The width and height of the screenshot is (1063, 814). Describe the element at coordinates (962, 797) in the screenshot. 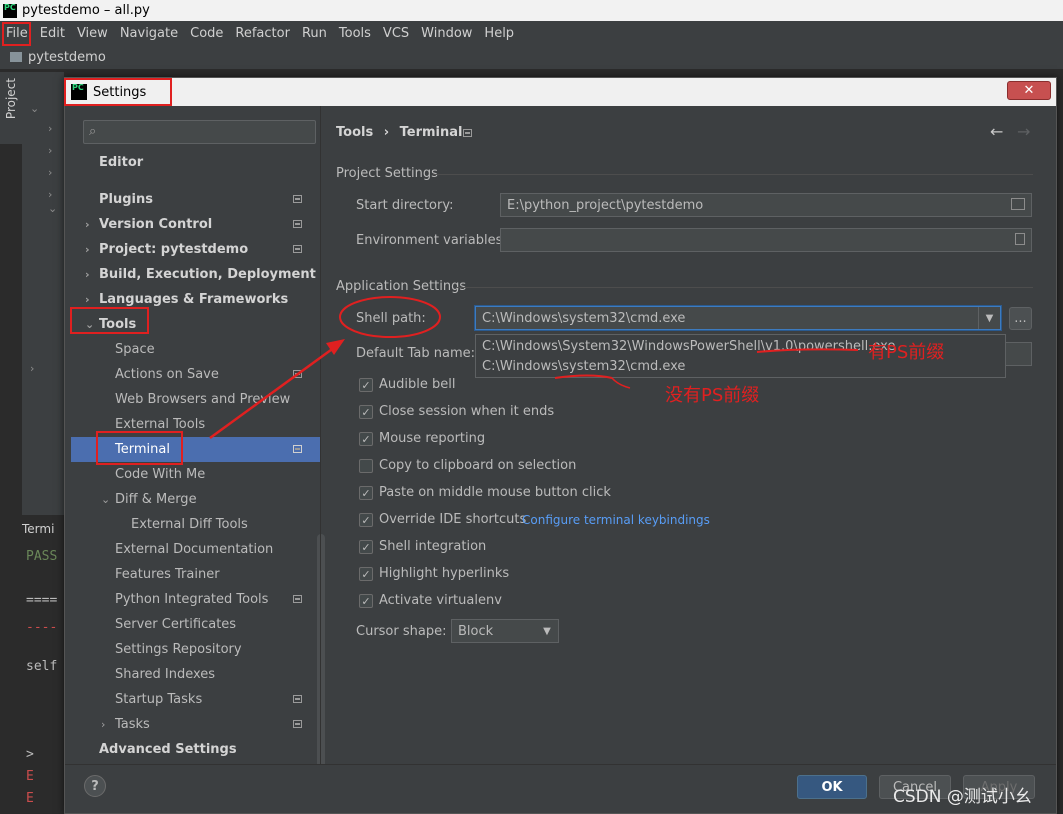

I see `watermark: CSDN @测试小幺` at that location.